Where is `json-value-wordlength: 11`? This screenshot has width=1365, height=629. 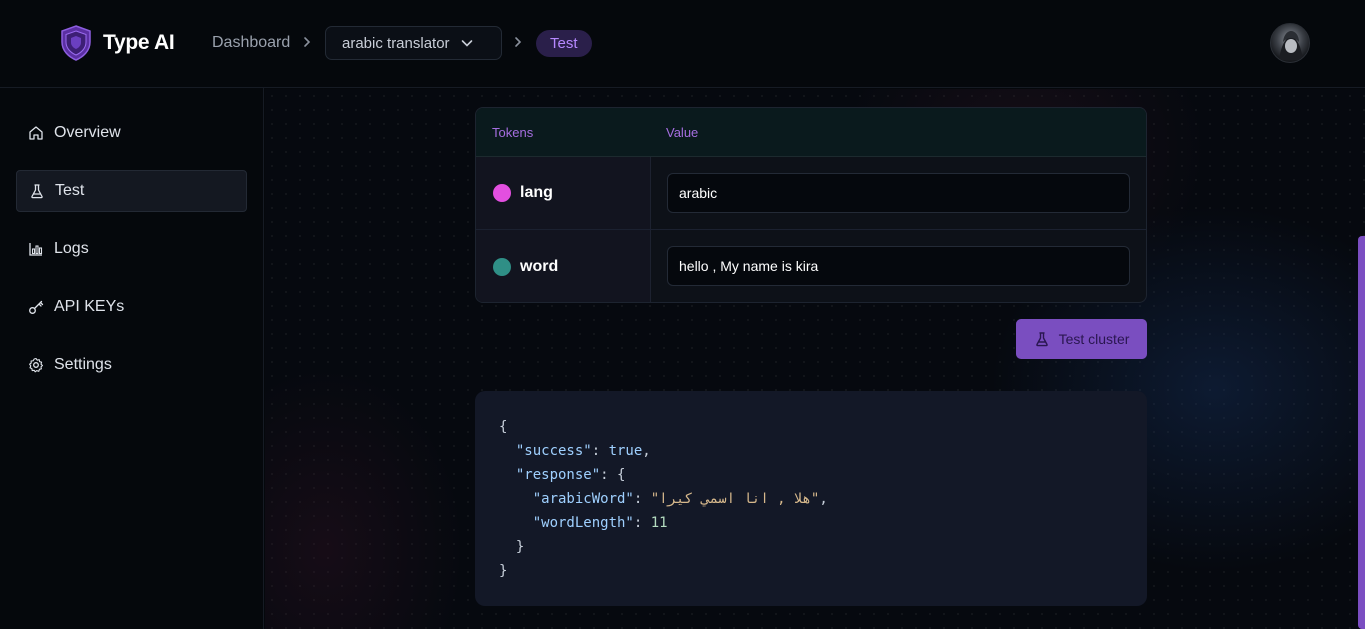 json-value-wordlength: 11 is located at coordinates (659, 523).